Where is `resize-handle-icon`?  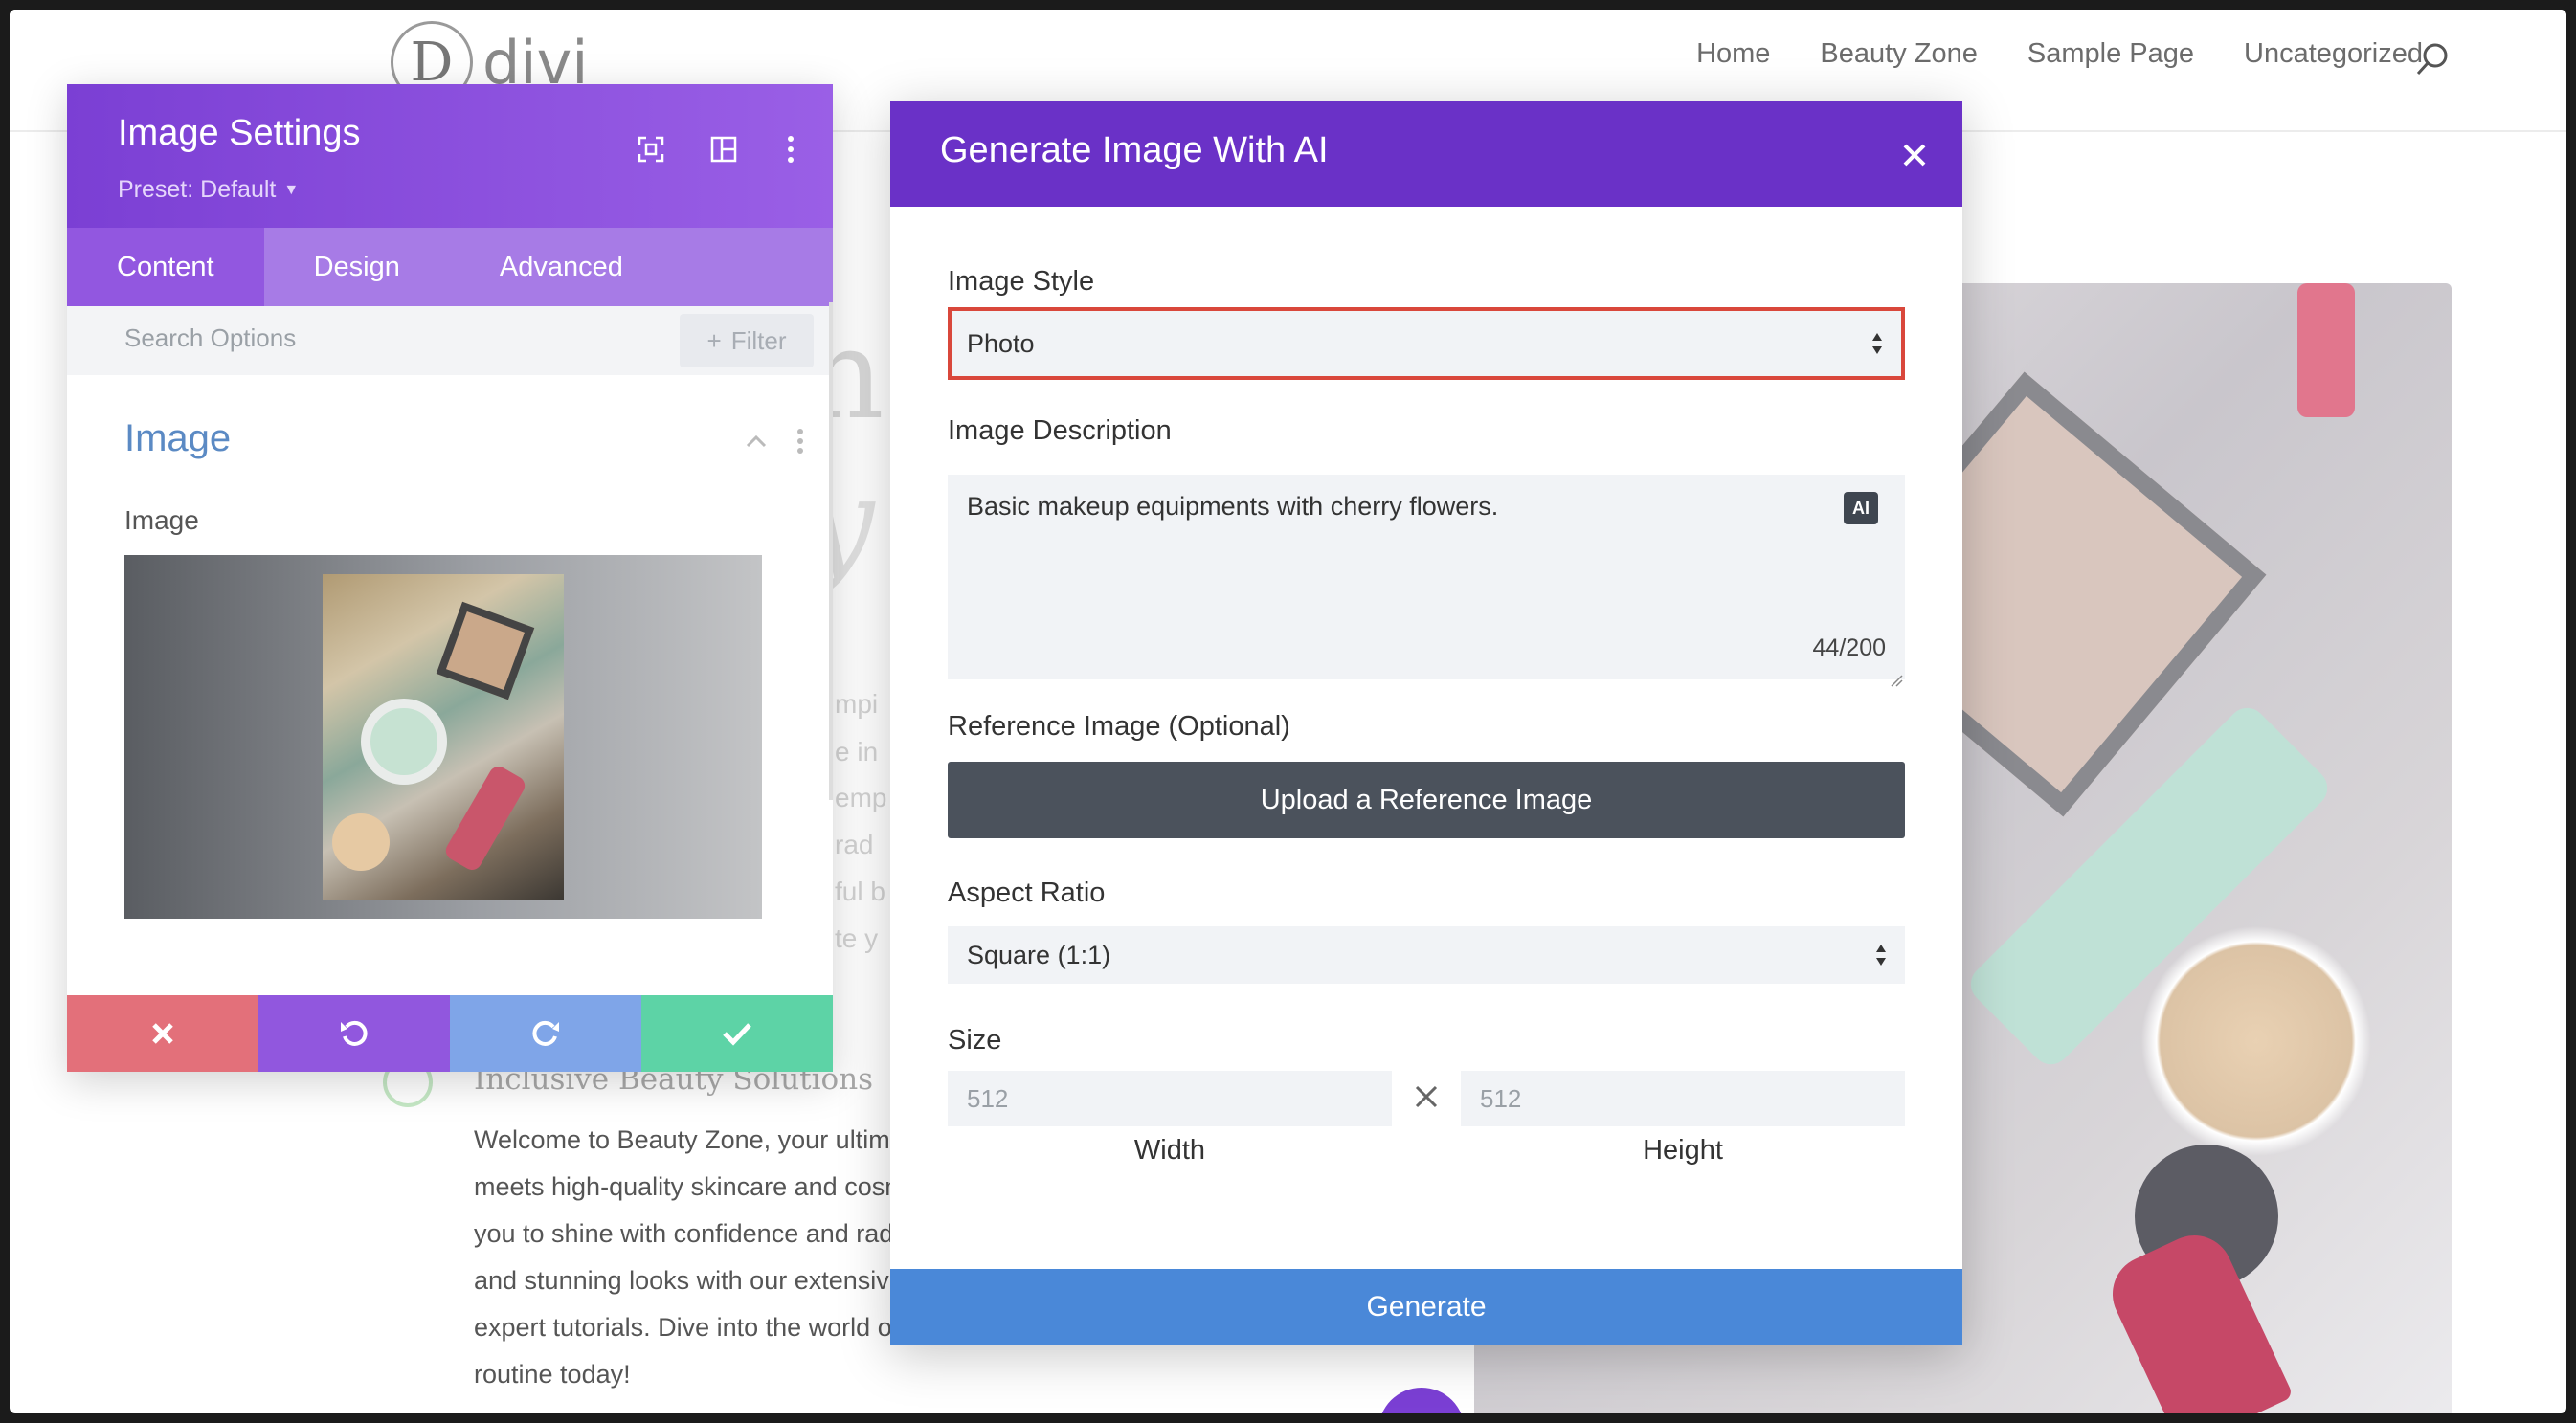 resize-handle-icon is located at coordinates (1897, 675).